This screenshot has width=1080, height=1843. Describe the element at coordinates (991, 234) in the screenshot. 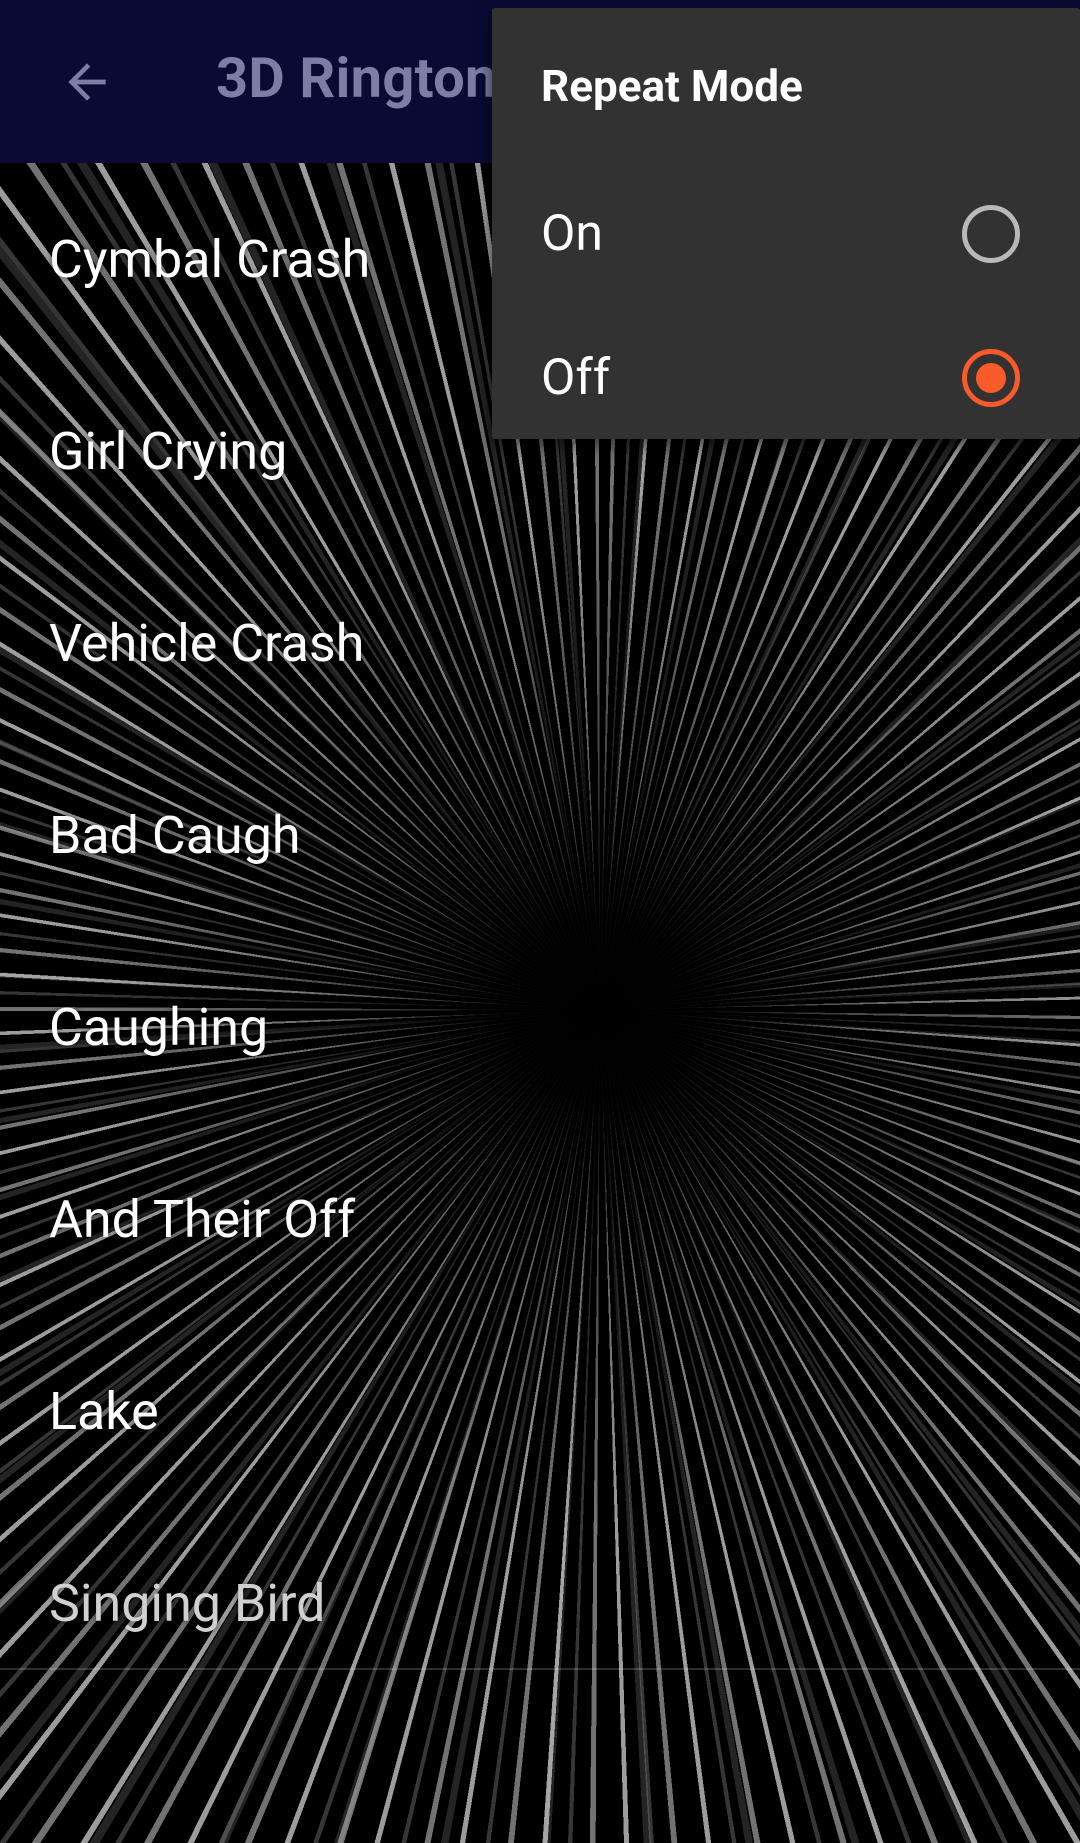

I see `radio-button-on` at that location.